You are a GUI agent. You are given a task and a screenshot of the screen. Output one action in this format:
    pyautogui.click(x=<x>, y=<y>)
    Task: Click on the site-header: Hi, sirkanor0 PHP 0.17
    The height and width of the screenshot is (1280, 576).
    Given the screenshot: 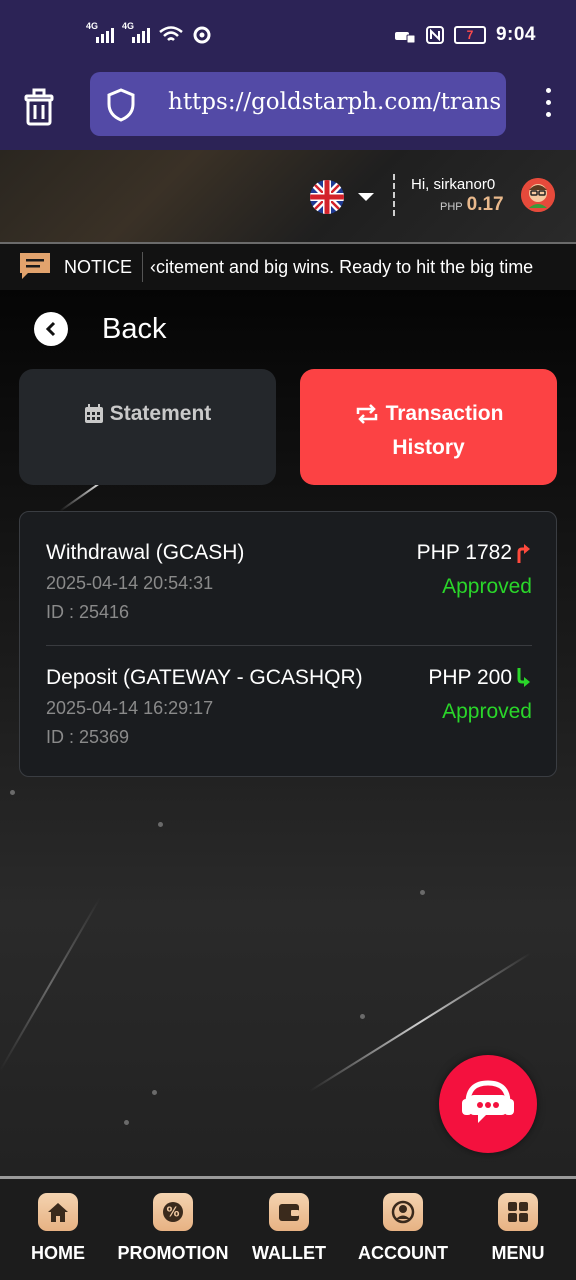 What is the action you would take?
    pyautogui.click(x=288, y=196)
    